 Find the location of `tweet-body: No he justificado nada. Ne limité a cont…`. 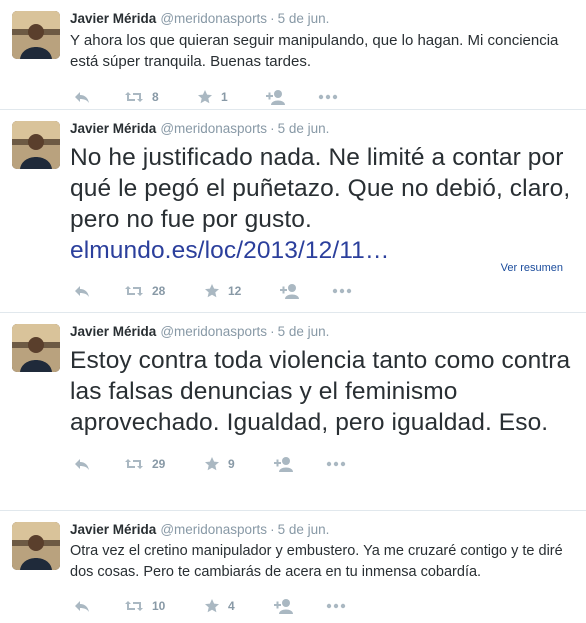

tweet-body: No he justificado nada. Ne limité a cont… is located at coordinates (320, 188).